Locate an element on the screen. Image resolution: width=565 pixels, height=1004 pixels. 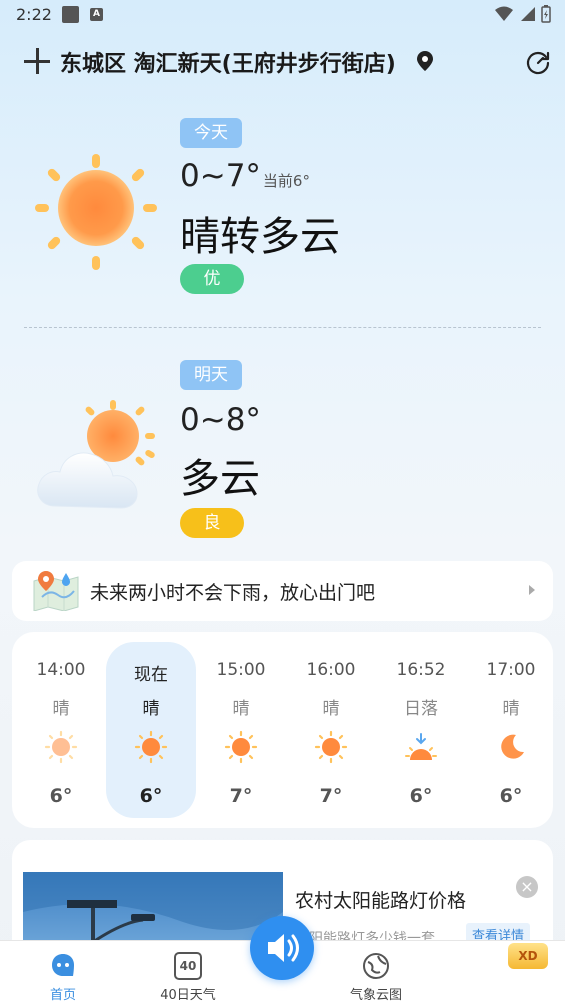
tomorrow-temp-range: 0~8° is located at coordinates (220, 420).